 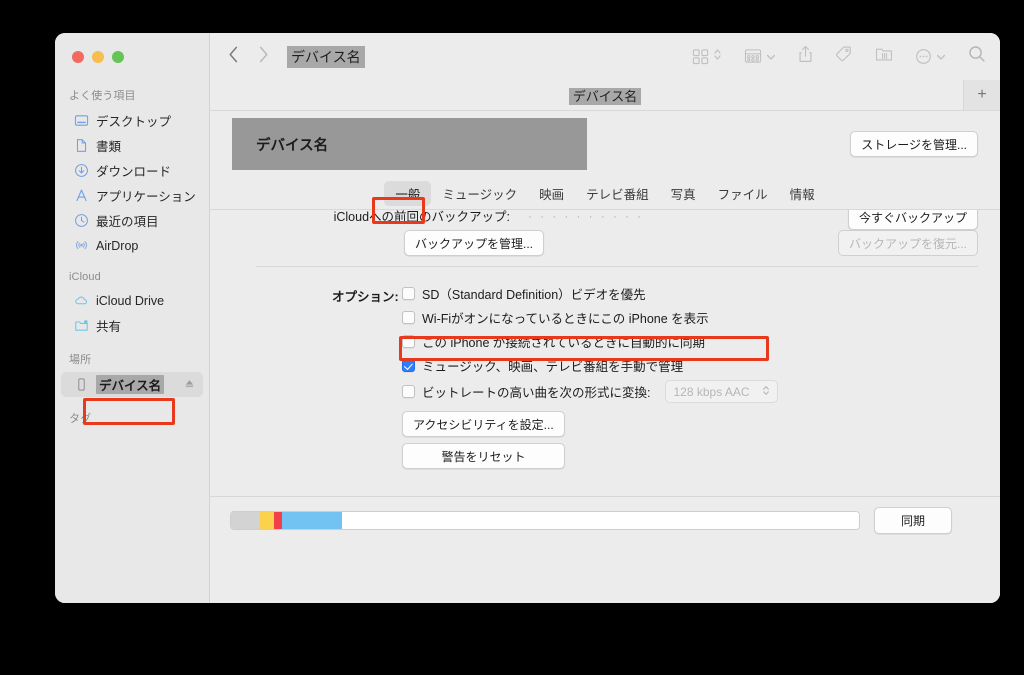 I want to click on sidebar-item-downloads: ダウンロード, so click(x=132, y=170).